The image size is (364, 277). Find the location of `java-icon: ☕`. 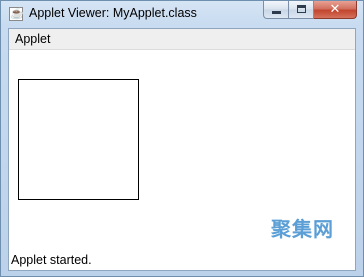

java-icon: ☕ is located at coordinates (16, 14).